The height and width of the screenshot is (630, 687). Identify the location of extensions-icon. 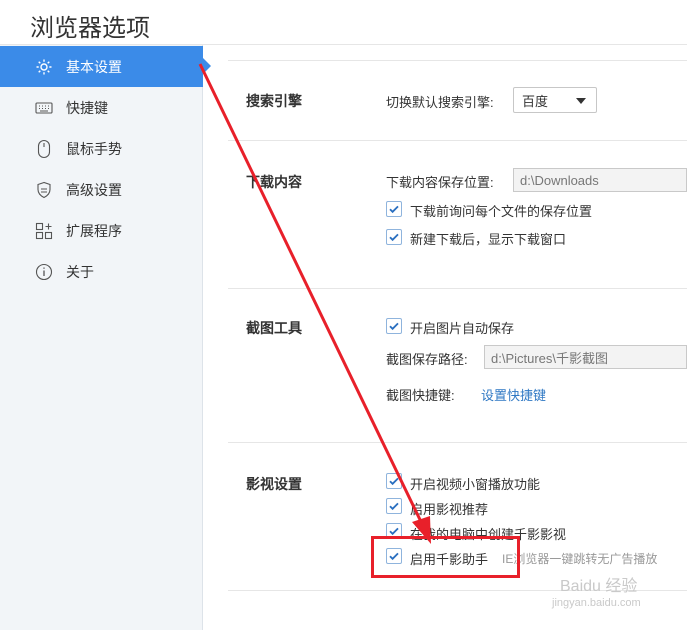
(44, 231).